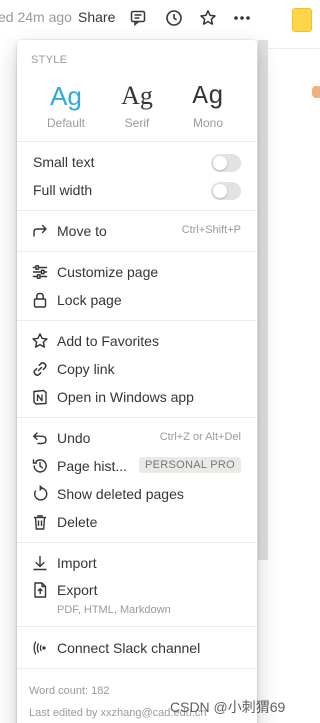 The width and height of the screenshot is (320, 723). Describe the element at coordinates (63, 190) in the screenshot. I see `full-width-label: Full width` at that location.